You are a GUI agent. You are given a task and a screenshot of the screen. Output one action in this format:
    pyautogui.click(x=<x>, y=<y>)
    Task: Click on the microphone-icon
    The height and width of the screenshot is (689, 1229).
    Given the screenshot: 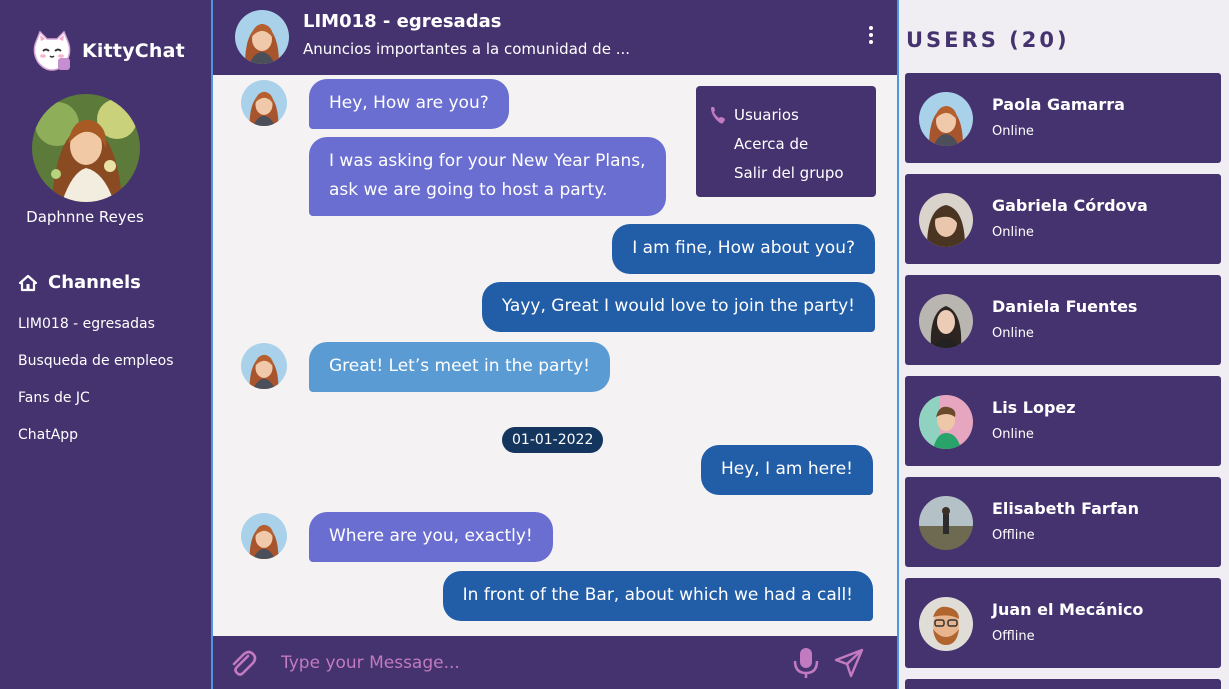 What is the action you would take?
    pyautogui.click(x=806, y=663)
    